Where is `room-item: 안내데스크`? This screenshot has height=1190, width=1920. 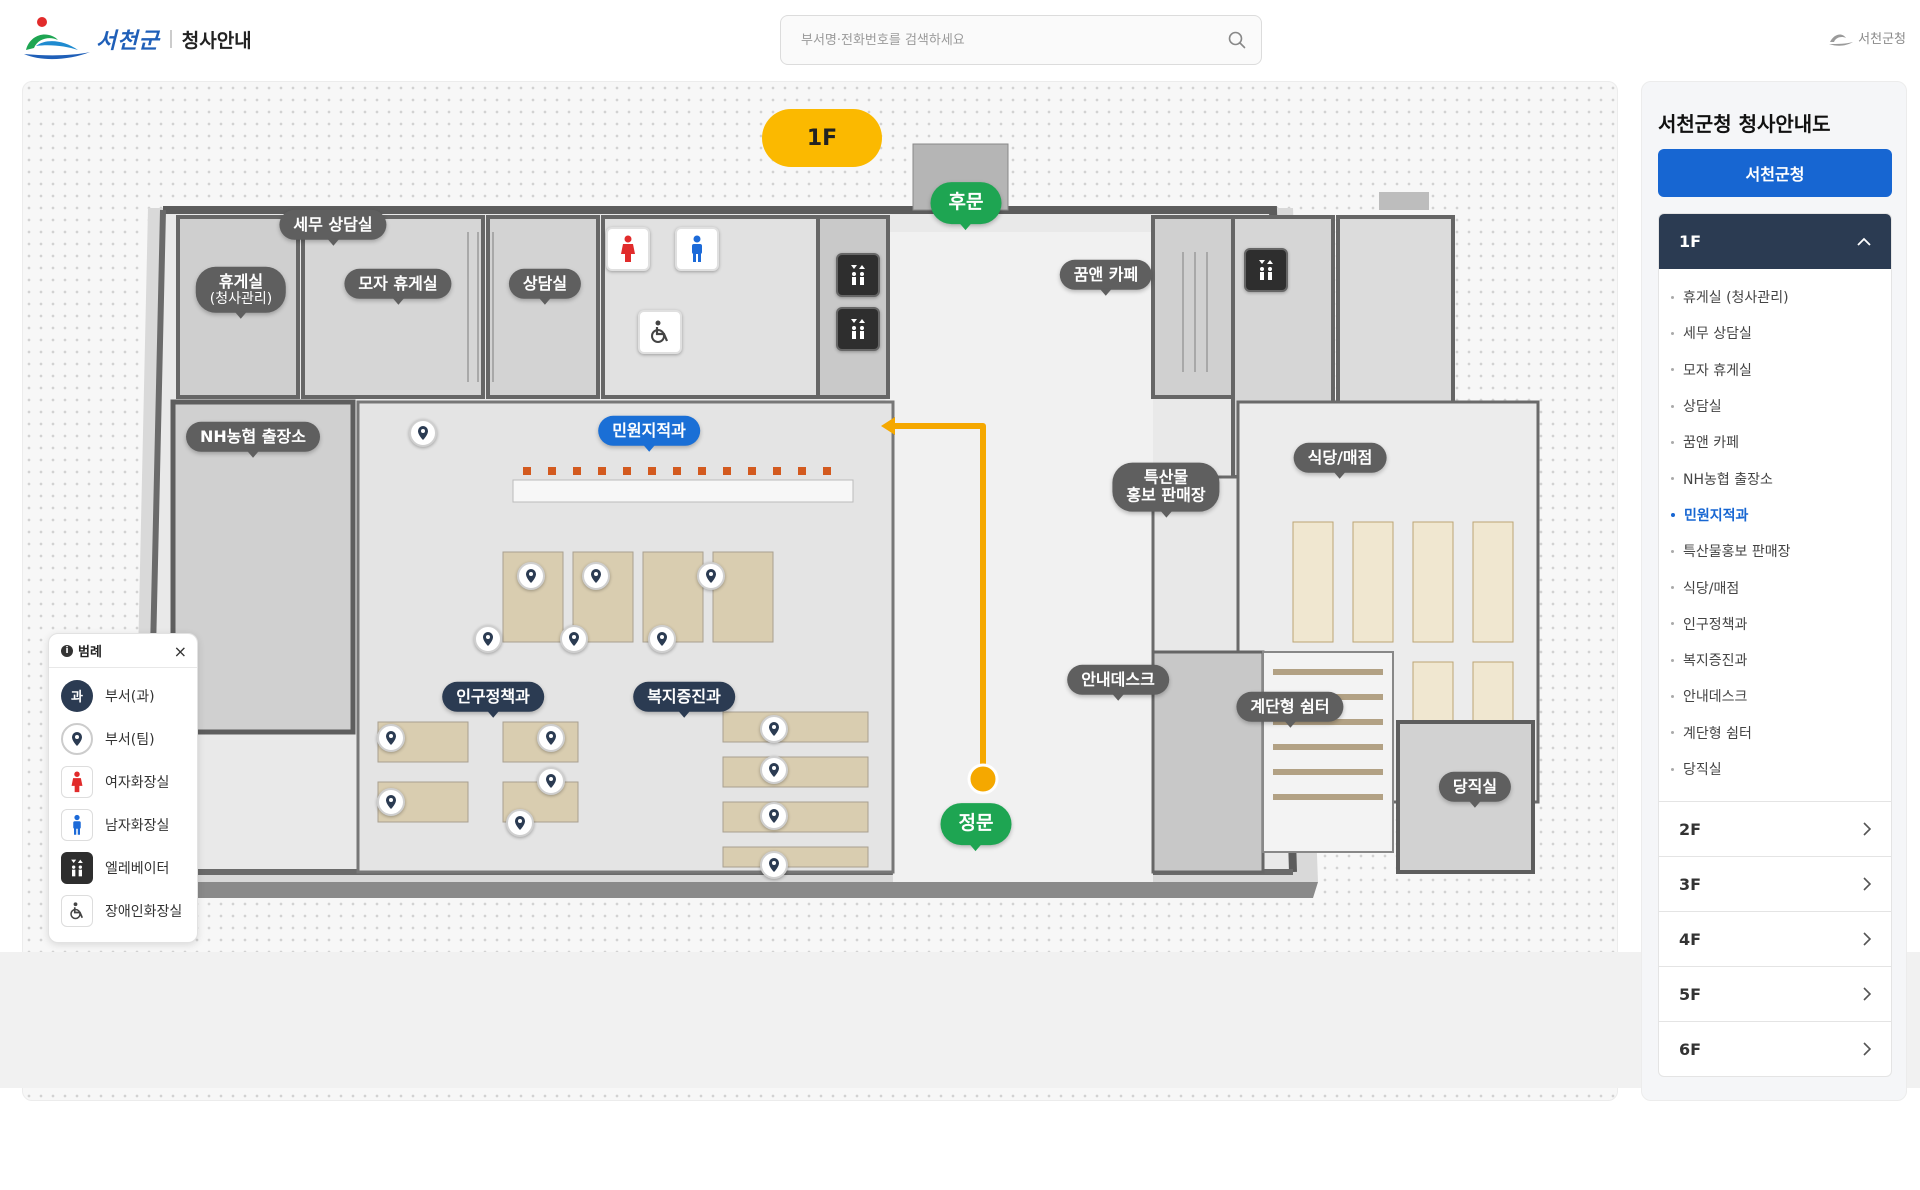
room-item: 안내데스크 is located at coordinates (1775, 696).